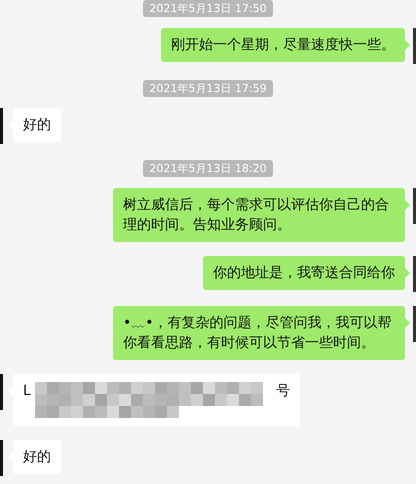 The width and height of the screenshot is (416, 484). What do you see at coordinates (283, 391) in the screenshot?
I see `message-text: 号` at bounding box center [283, 391].